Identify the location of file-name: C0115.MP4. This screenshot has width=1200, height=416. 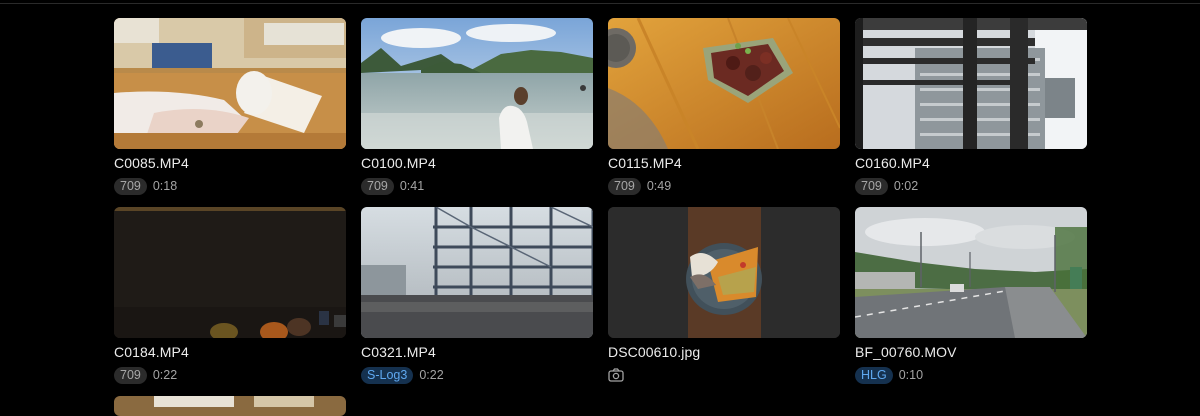
(645, 163).